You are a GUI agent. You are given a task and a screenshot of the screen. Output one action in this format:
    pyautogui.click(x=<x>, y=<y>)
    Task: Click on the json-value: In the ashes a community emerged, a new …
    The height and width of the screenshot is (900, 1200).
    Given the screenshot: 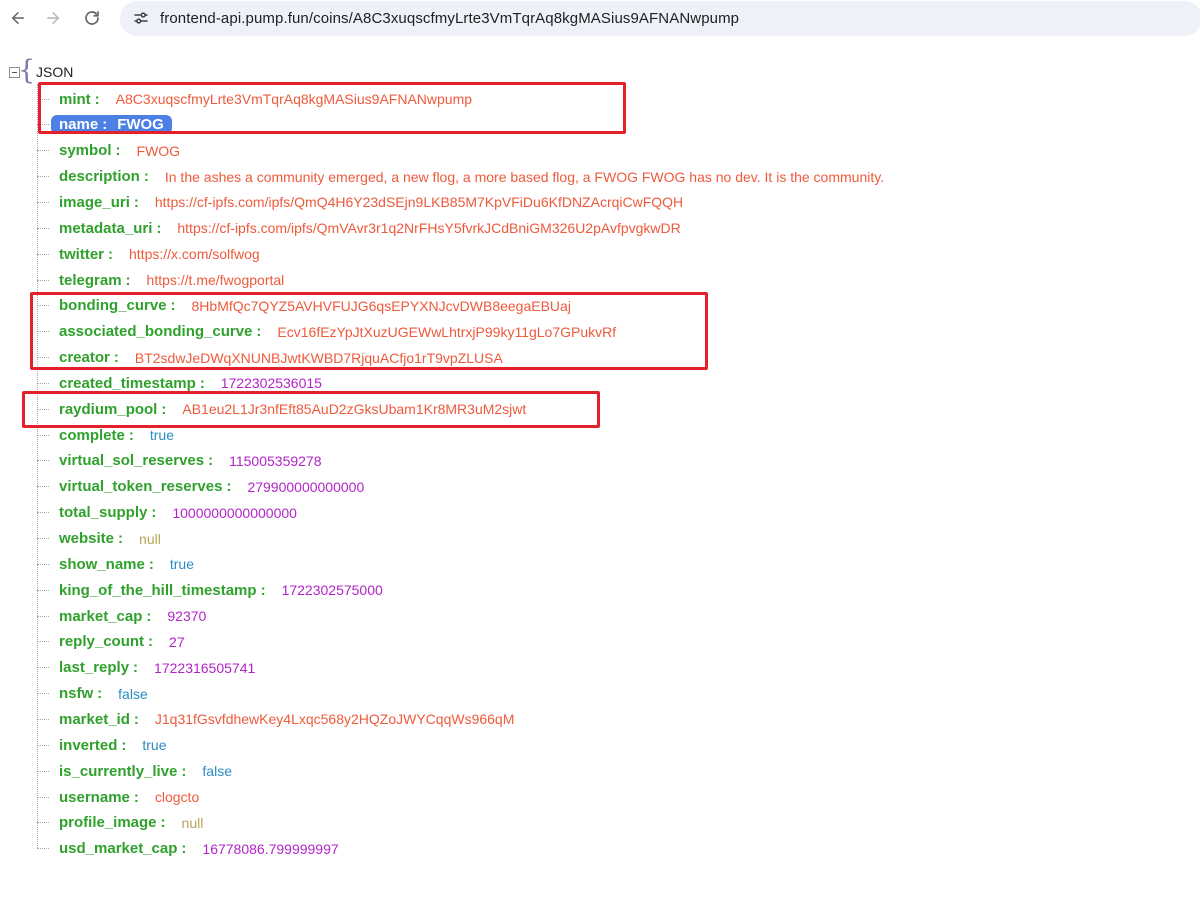 What is the action you would take?
    pyautogui.click(x=524, y=176)
    